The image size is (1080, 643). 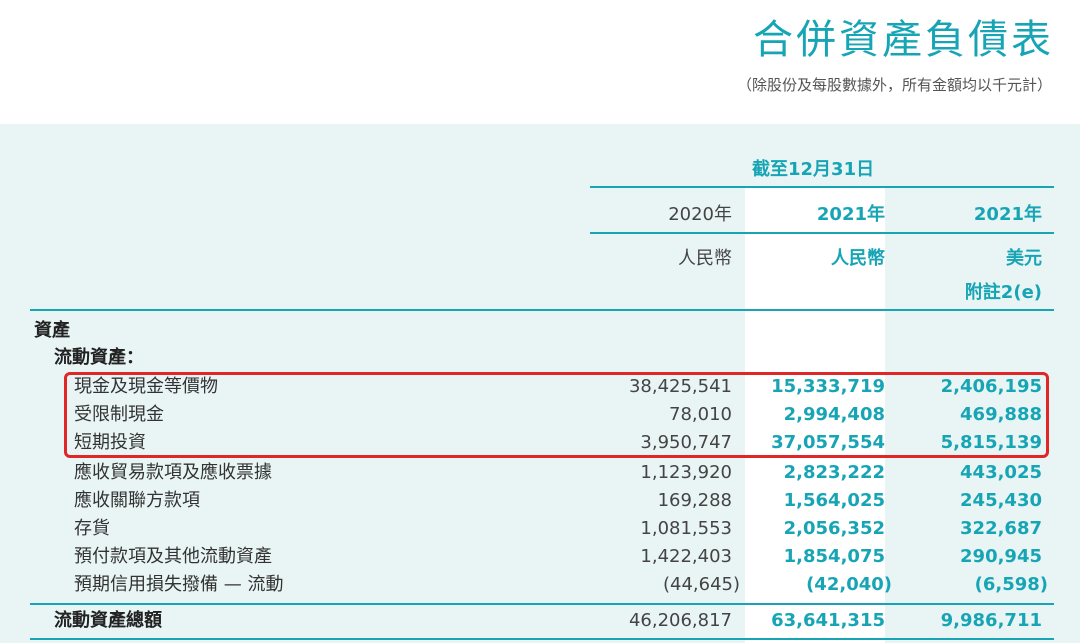 I want to click on cell-2020: (44,645), so click(x=701, y=584).